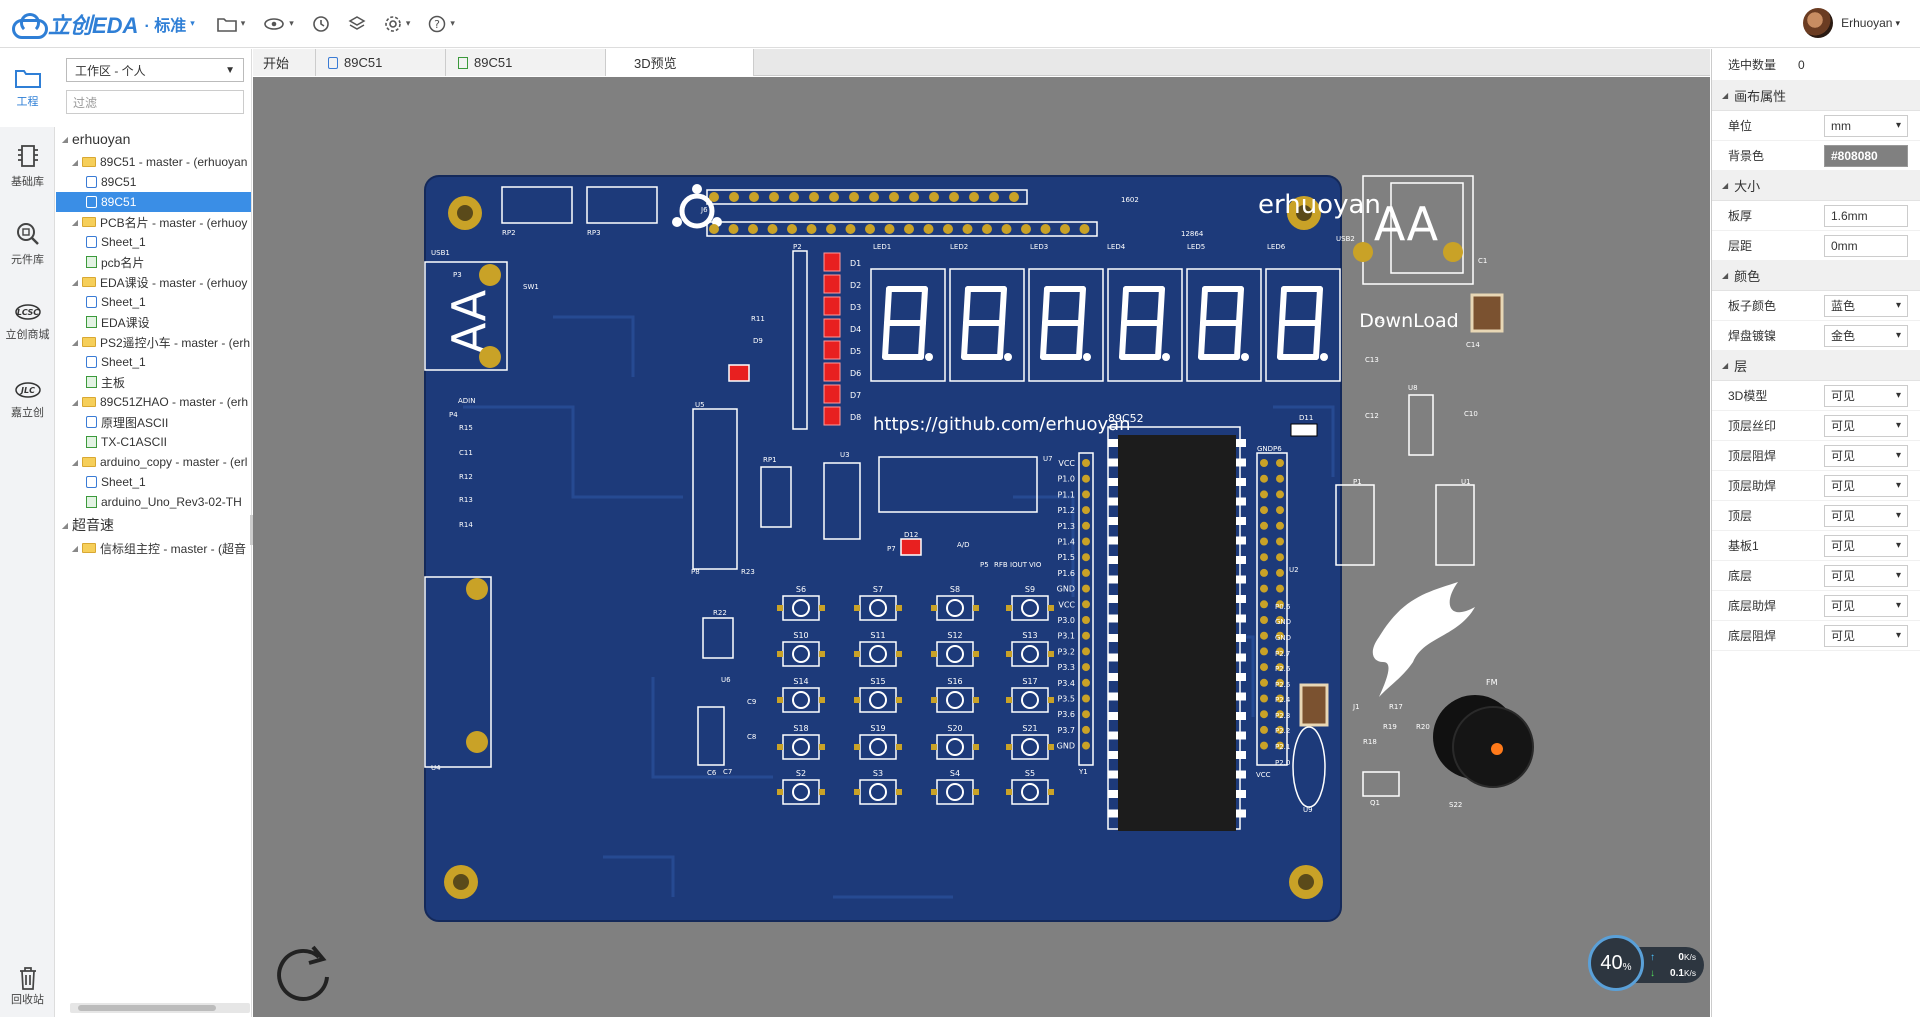 The height and width of the screenshot is (1017, 1920). What do you see at coordinates (278, 24) in the screenshot?
I see `view-menu-button: ▾` at bounding box center [278, 24].